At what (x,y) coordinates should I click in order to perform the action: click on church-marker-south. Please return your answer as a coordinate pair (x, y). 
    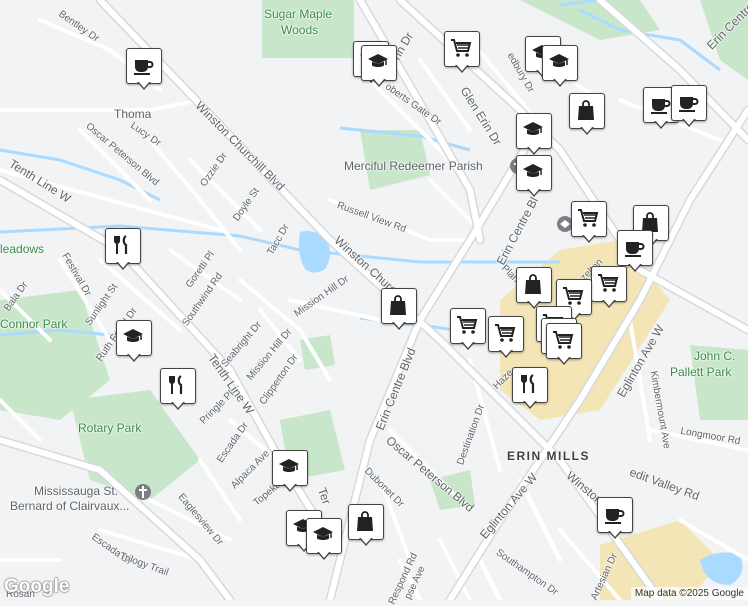
    Looking at the image, I should click on (143, 492).